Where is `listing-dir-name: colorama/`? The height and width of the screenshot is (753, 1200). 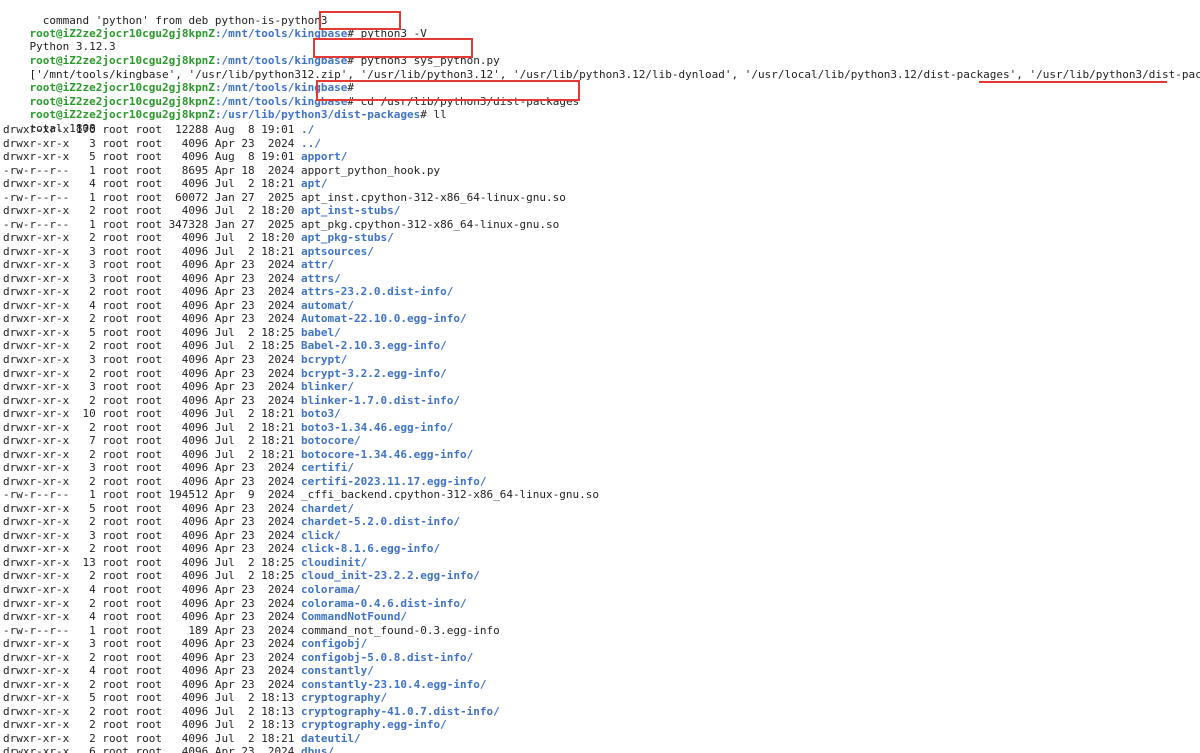
listing-dir-name: colorama/ is located at coordinates (331, 589).